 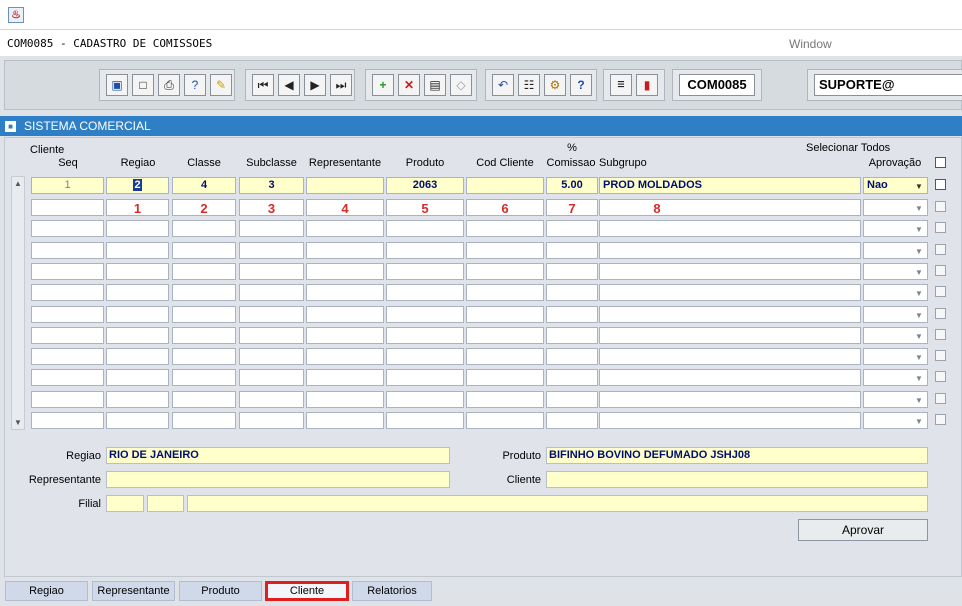 What do you see at coordinates (137, 185) in the screenshot?
I see `row1-regiao: 2` at bounding box center [137, 185].